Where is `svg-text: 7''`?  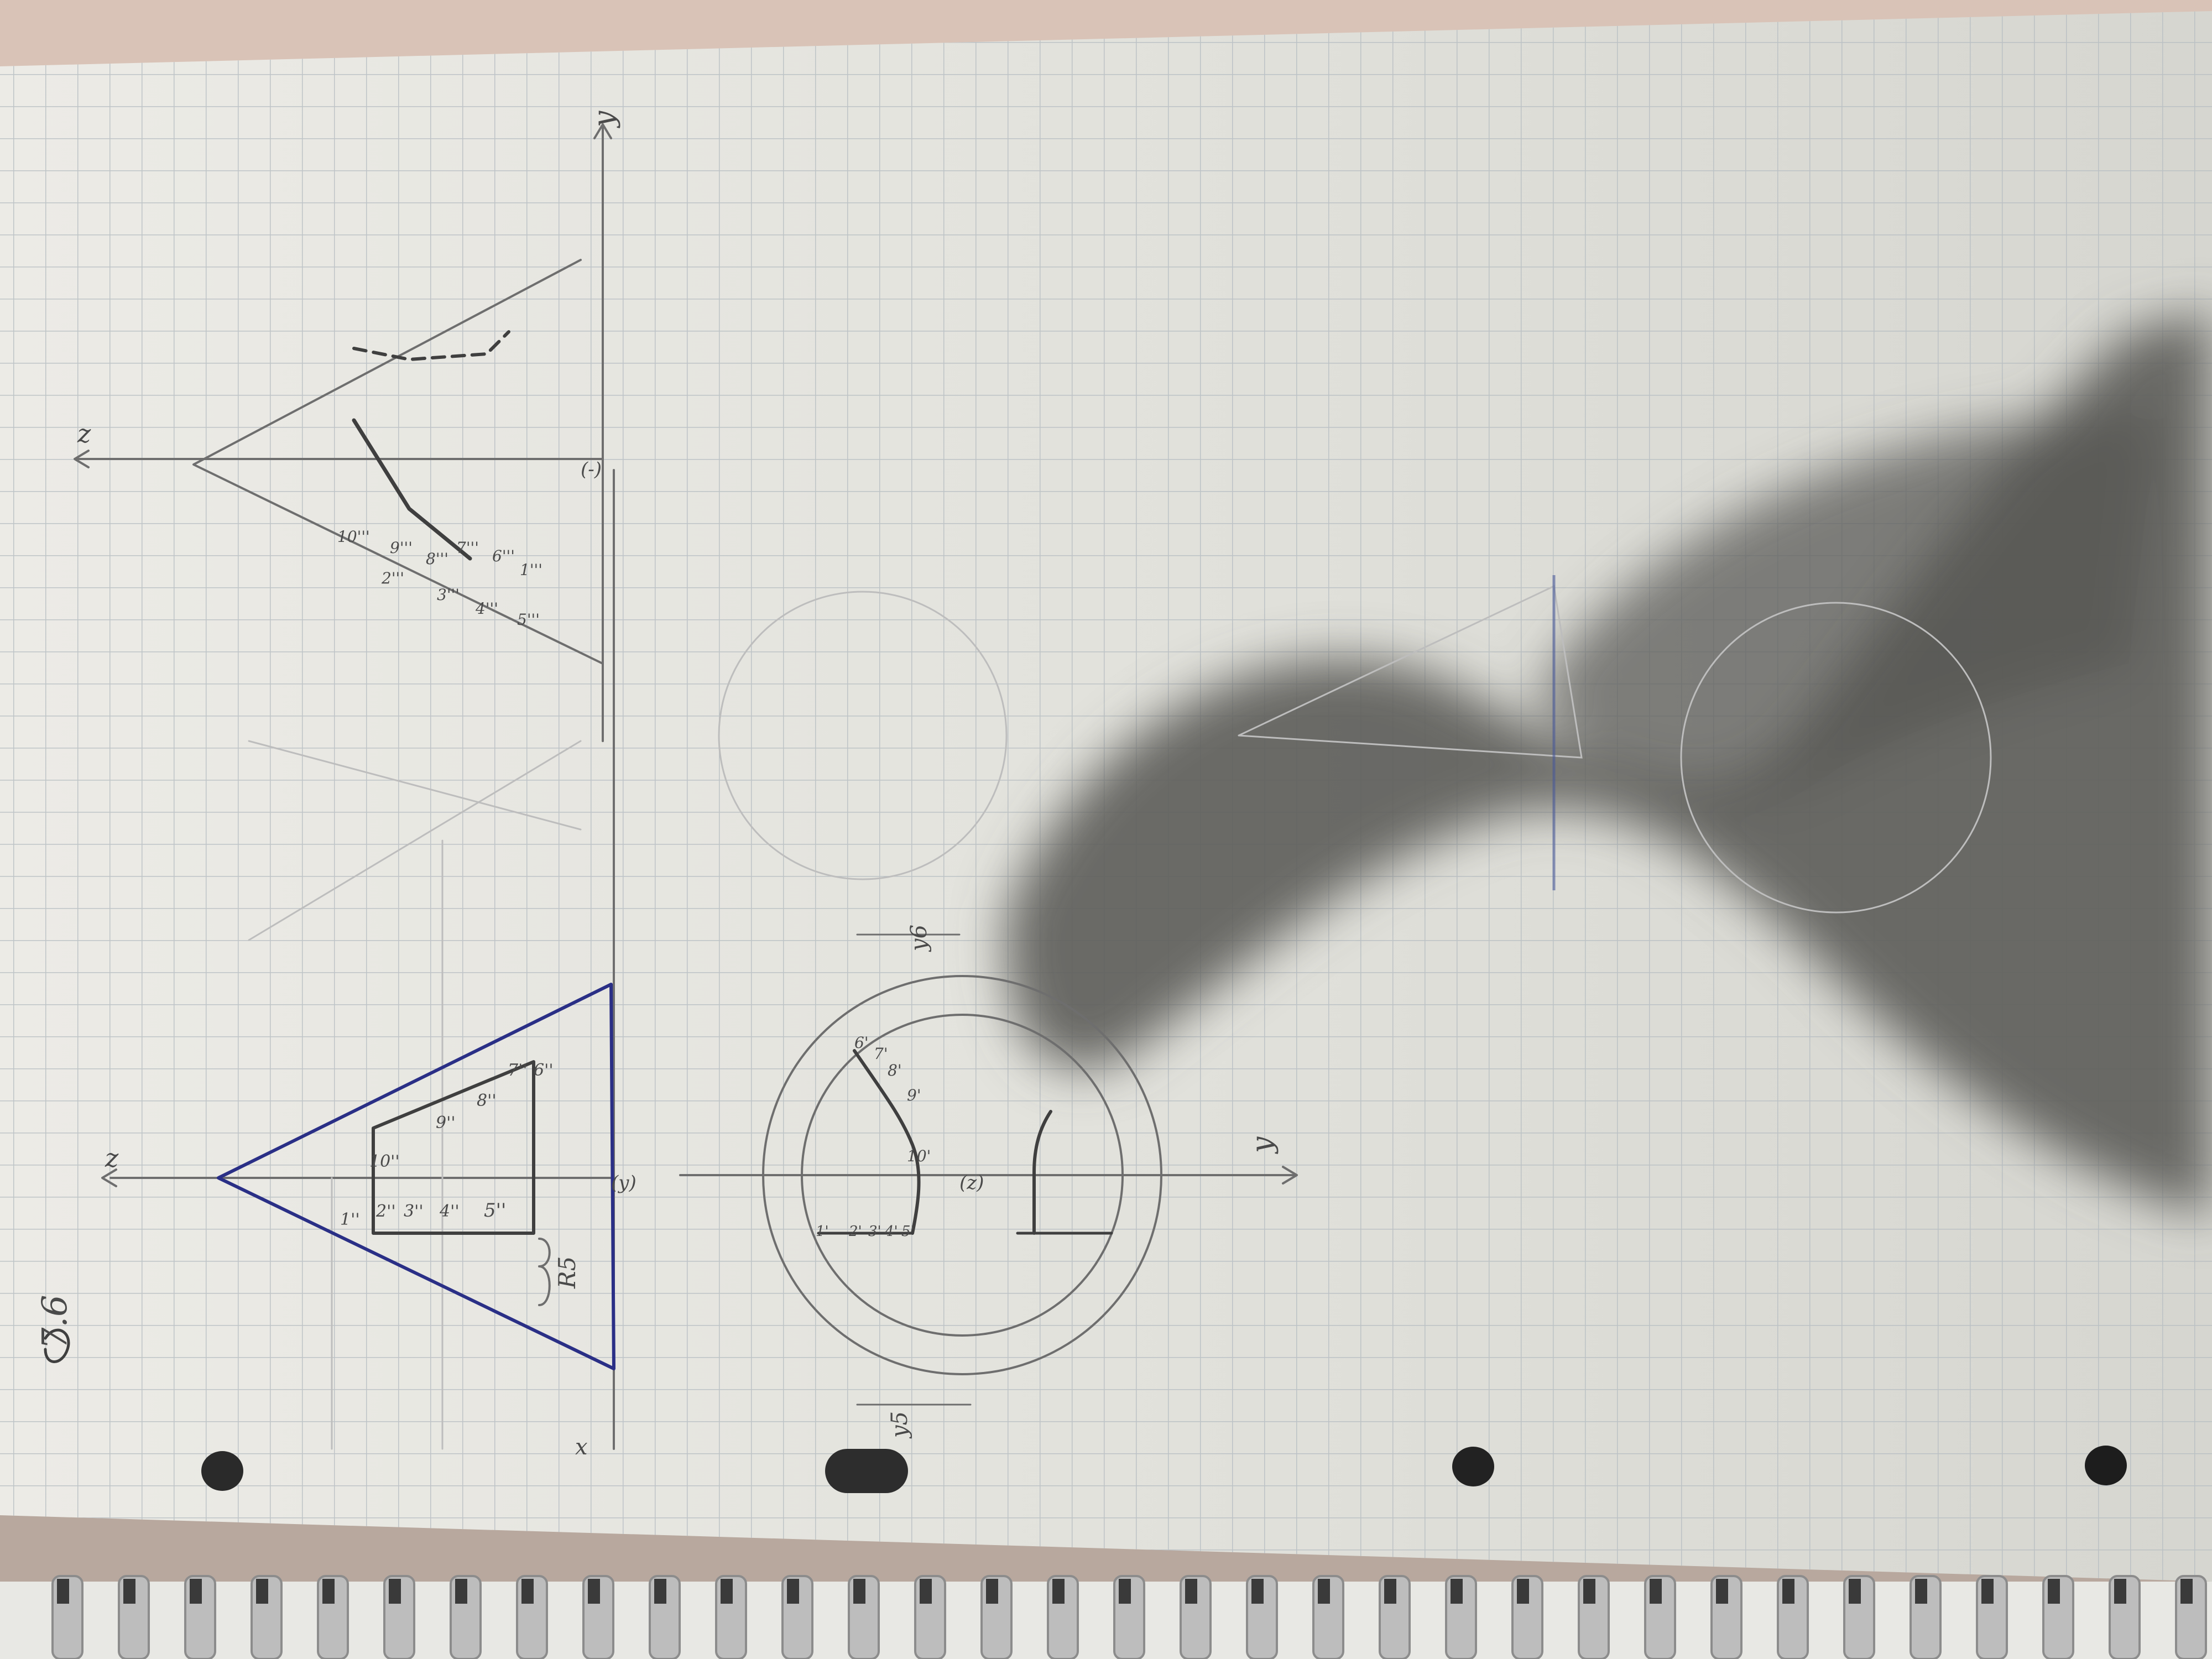 svg-text: 7'' is located at coordinates (518, 1071).